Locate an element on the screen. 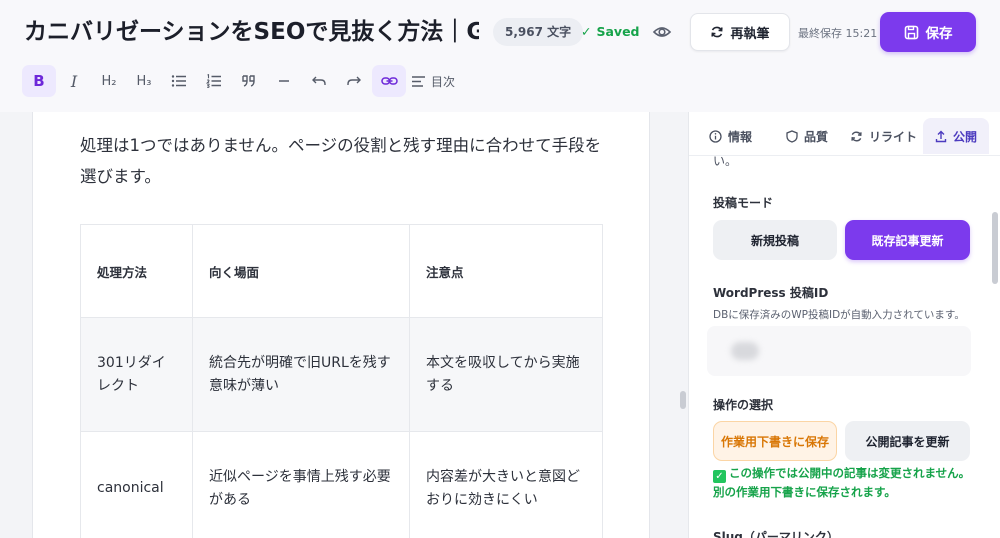  word-count-badge: 5,967 文字 is located at coordinates (538, 32).